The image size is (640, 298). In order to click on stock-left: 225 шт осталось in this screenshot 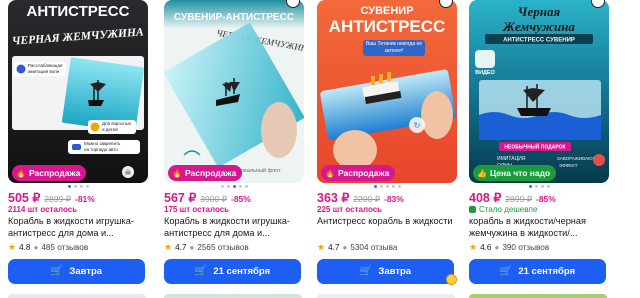, I will do `click(350, 209)`.